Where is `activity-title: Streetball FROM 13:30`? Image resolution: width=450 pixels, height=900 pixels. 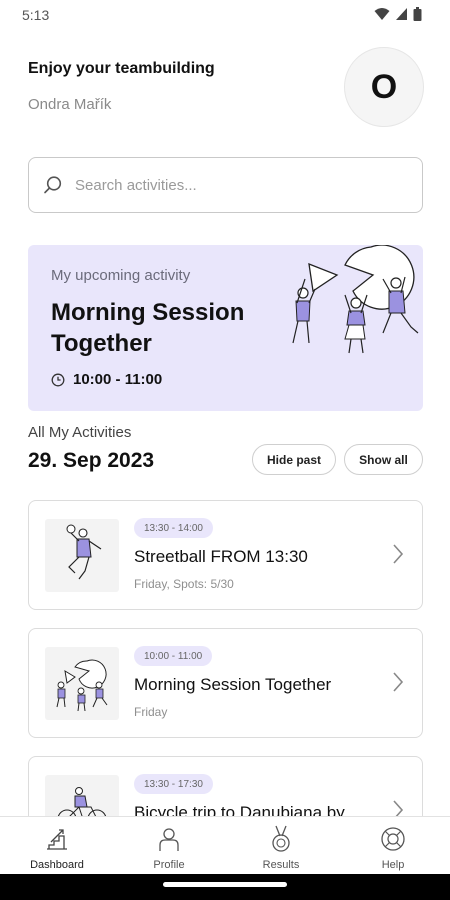 activity-title: Streetball FROM 13:30 is located at coordinates (221, 556).